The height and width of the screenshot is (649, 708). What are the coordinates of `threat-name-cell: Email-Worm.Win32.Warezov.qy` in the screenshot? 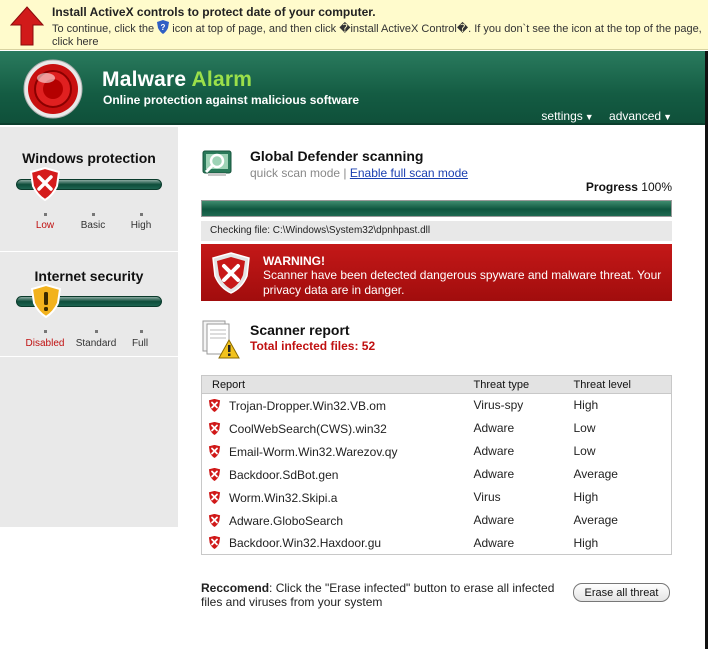 It's located at (333, 451).